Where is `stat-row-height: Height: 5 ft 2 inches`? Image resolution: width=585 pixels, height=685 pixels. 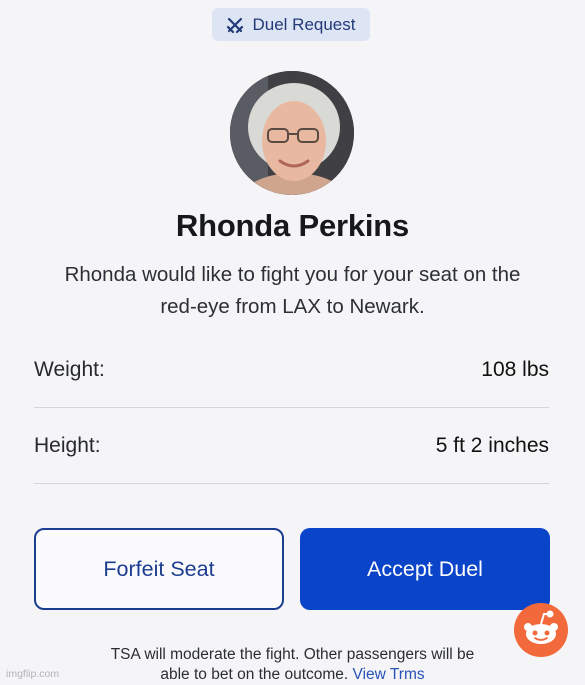
stat-row-height: Height: 5 ft 2 inches is located at coordinates (291, 446).